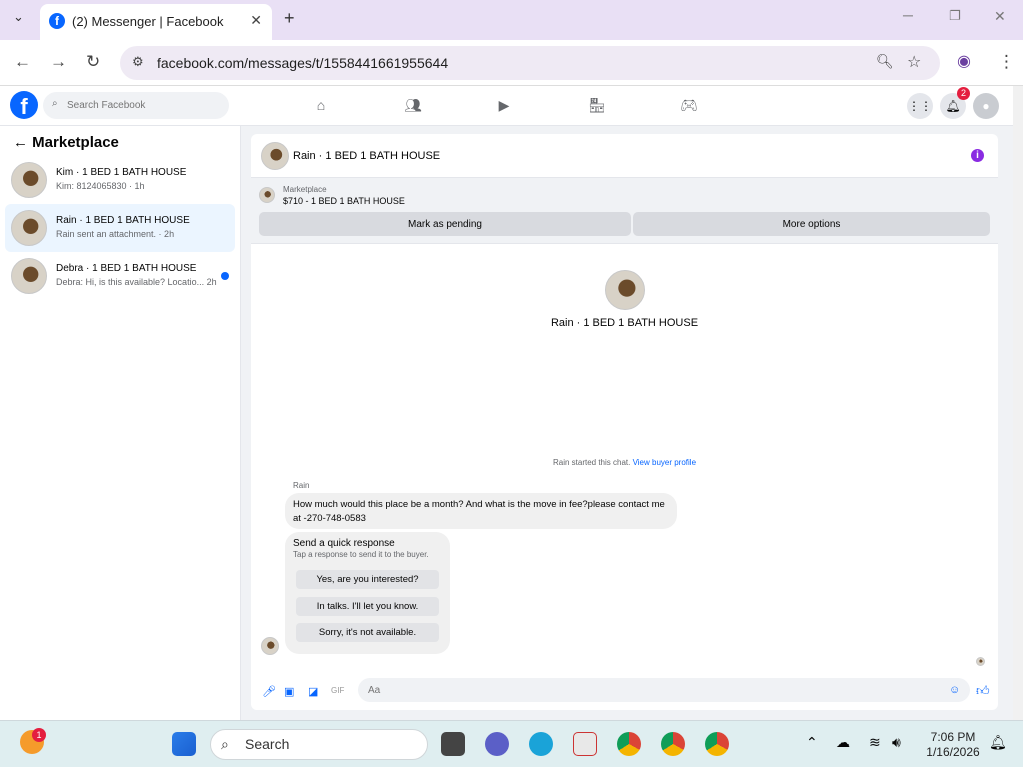 The width and height of the screenshot is (1023, 767). I want to click on wifi-icon: ≋, so click(875, 742).